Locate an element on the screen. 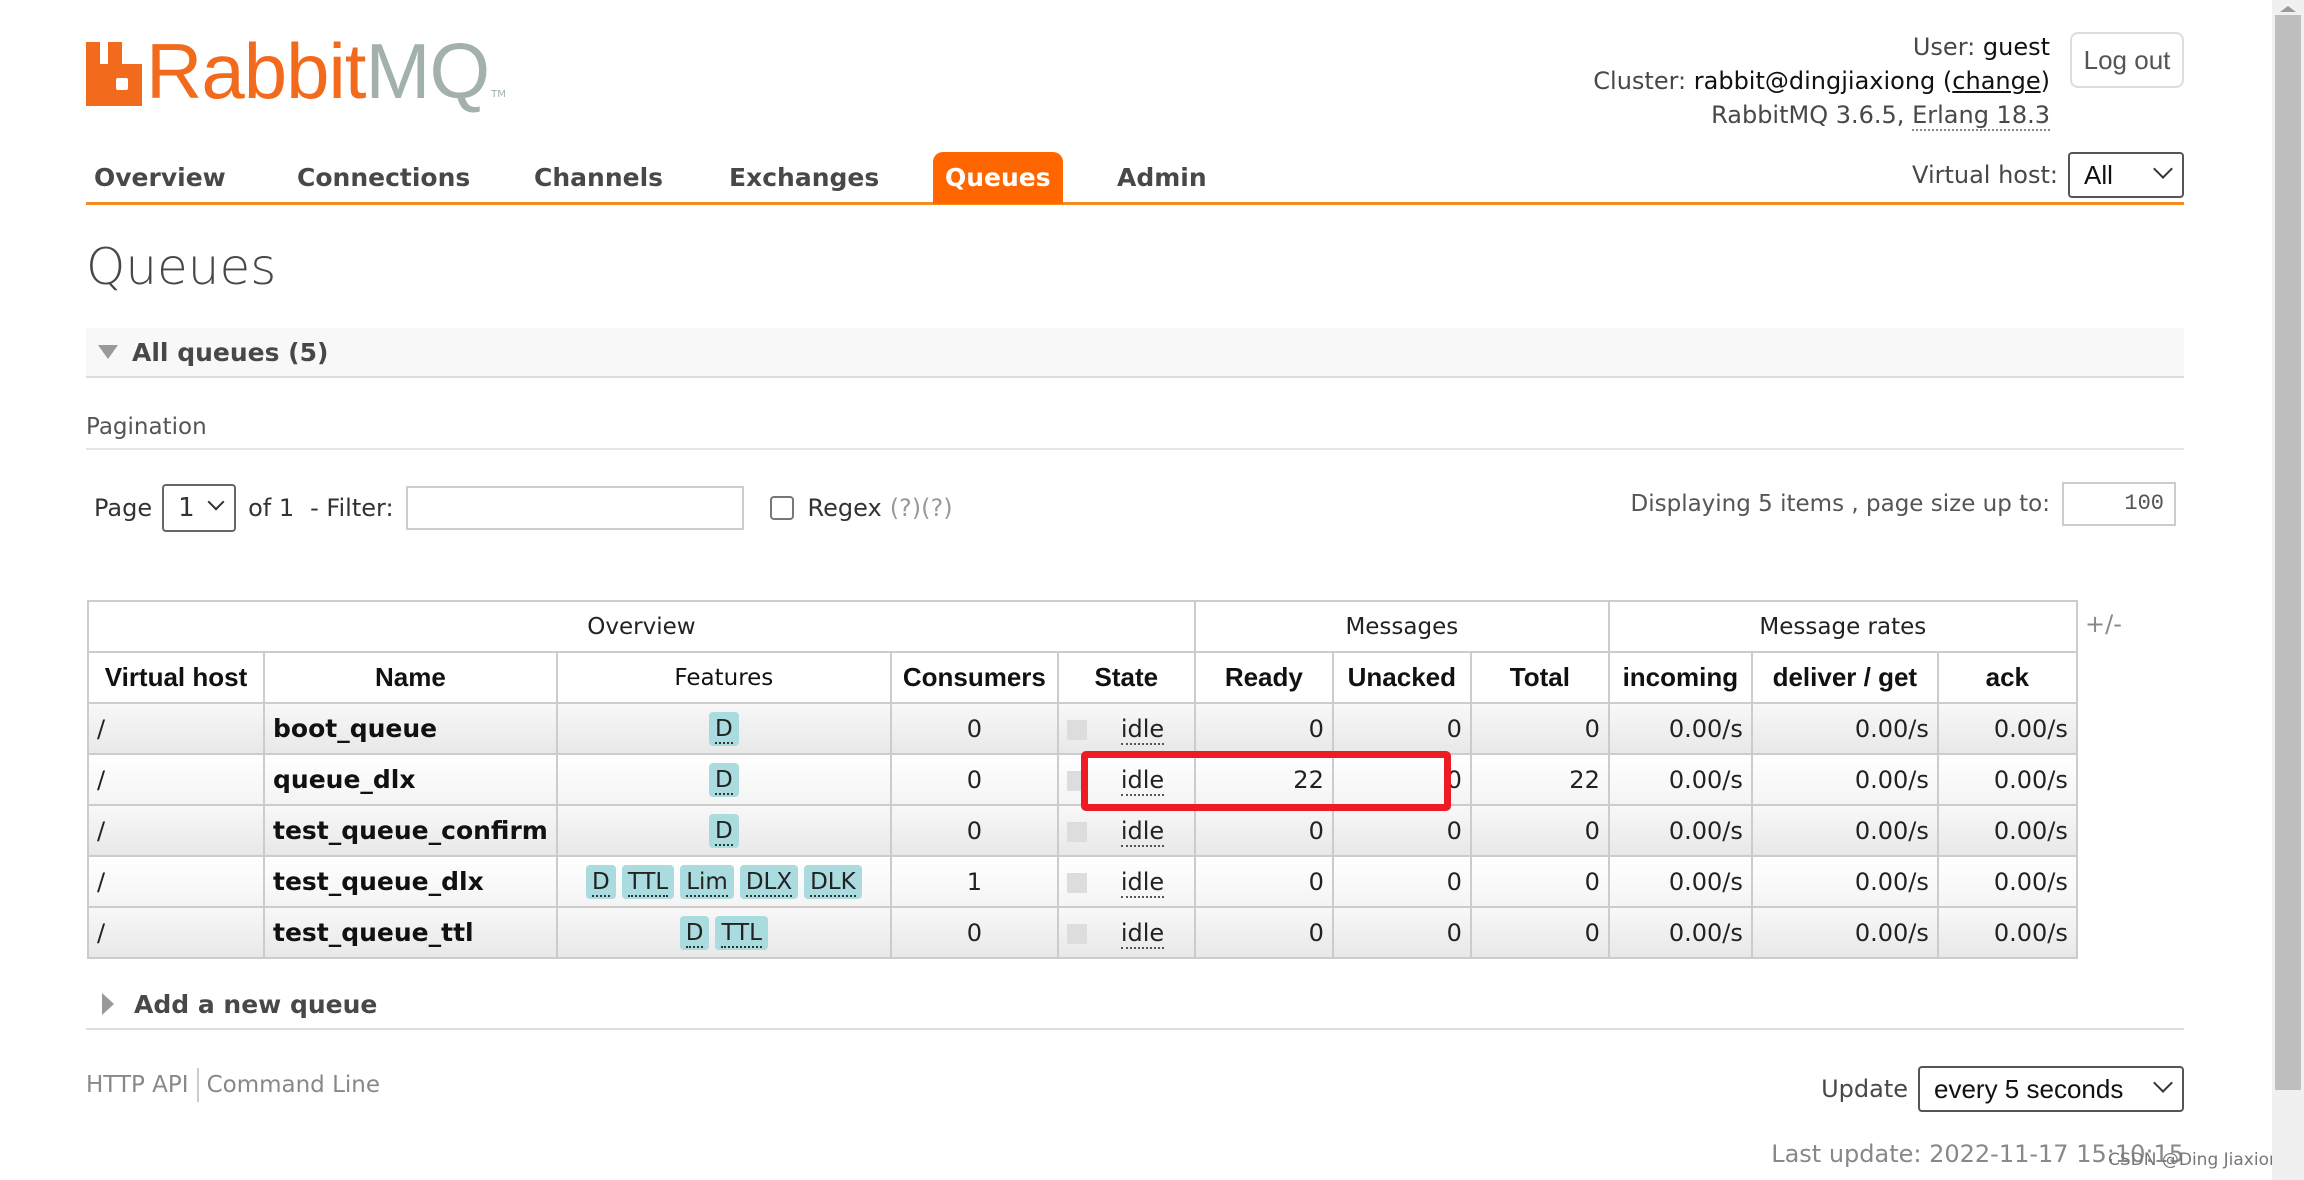  tab-connections: Connections is located at coordinates (383, 178).